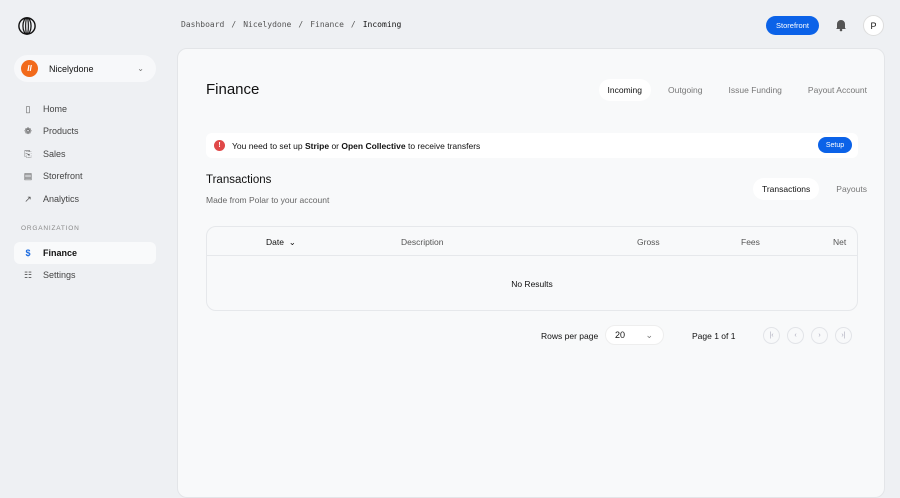  Describe the element at coordinates (85, 131) in the screenshot. I see `sidebar-item-products: ❁ Products` at that location.